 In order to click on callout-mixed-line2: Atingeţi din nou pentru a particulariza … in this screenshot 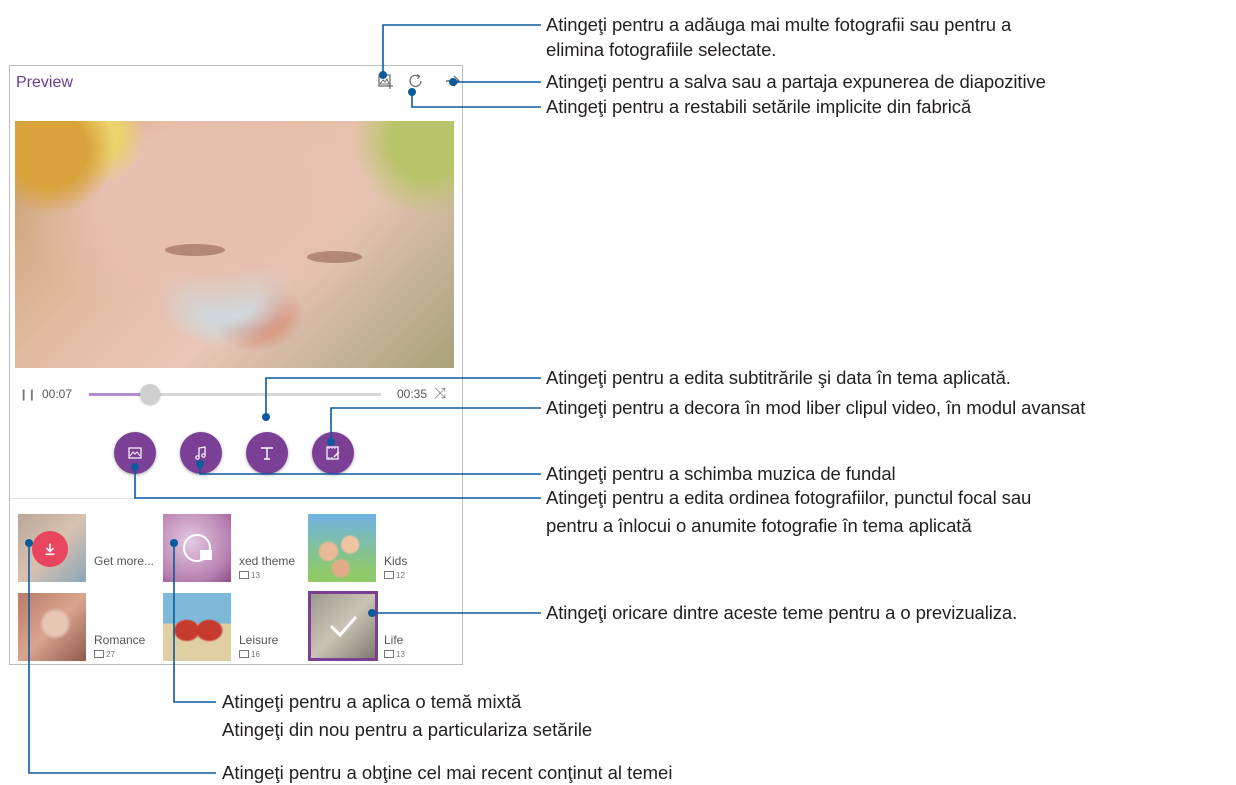, I will do `click(407, 729)`.